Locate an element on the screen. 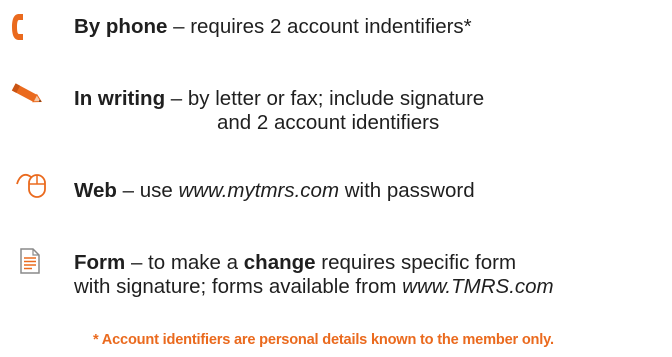  item-text: with password is located at coordinates (407, 190).